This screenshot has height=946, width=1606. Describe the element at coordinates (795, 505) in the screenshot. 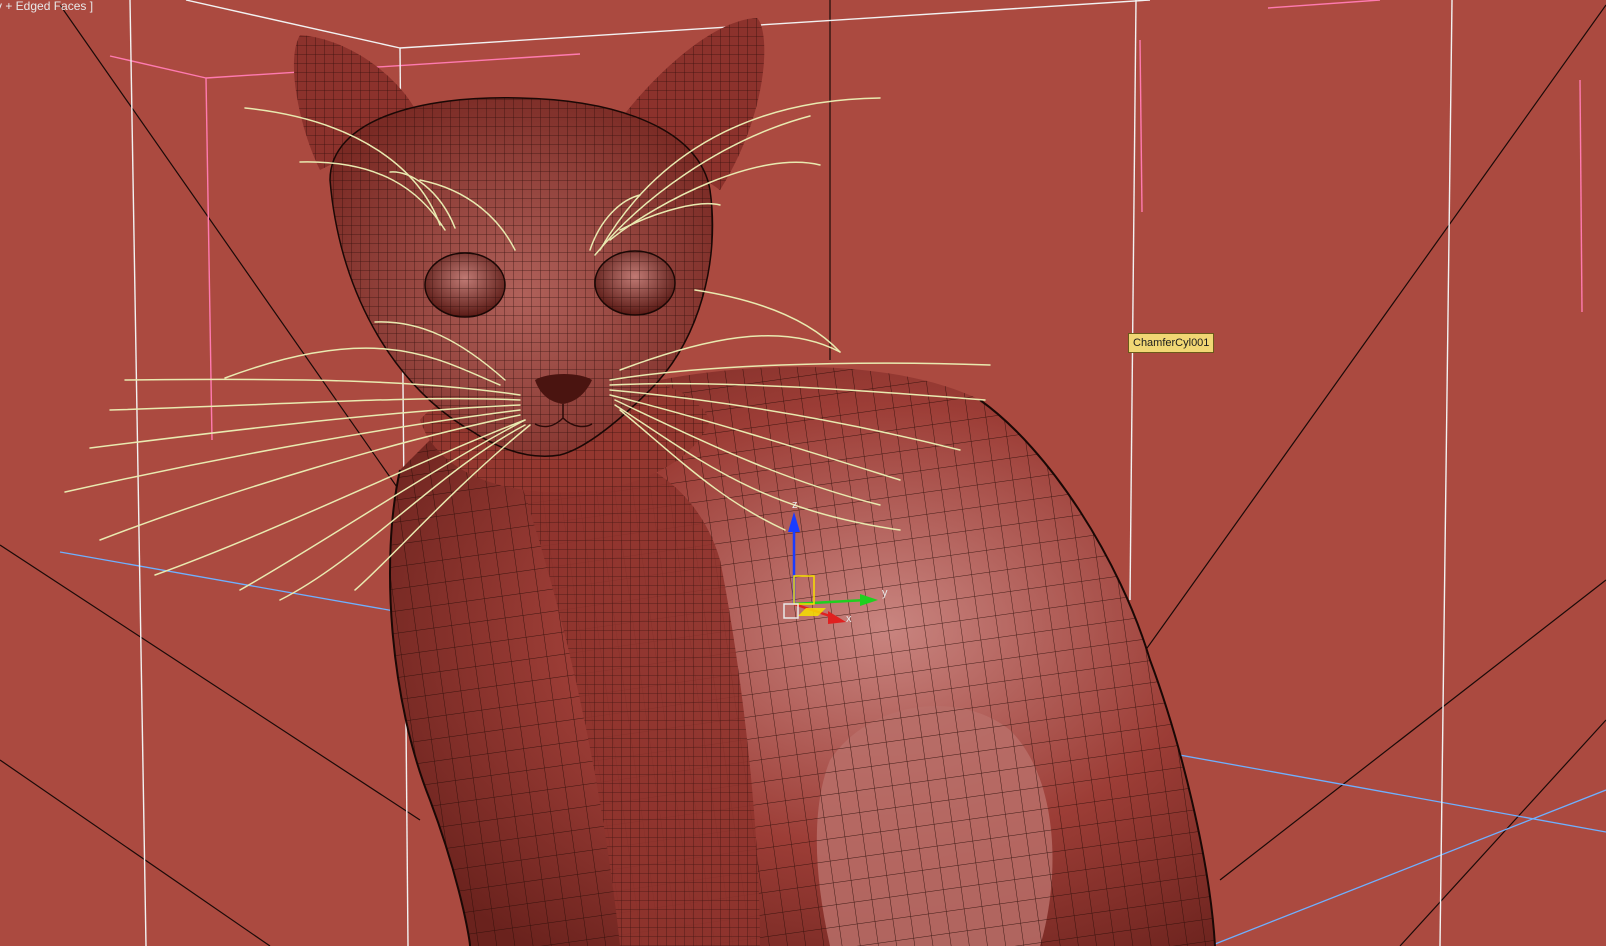

I see `gizmo-label-z: z` at that location.